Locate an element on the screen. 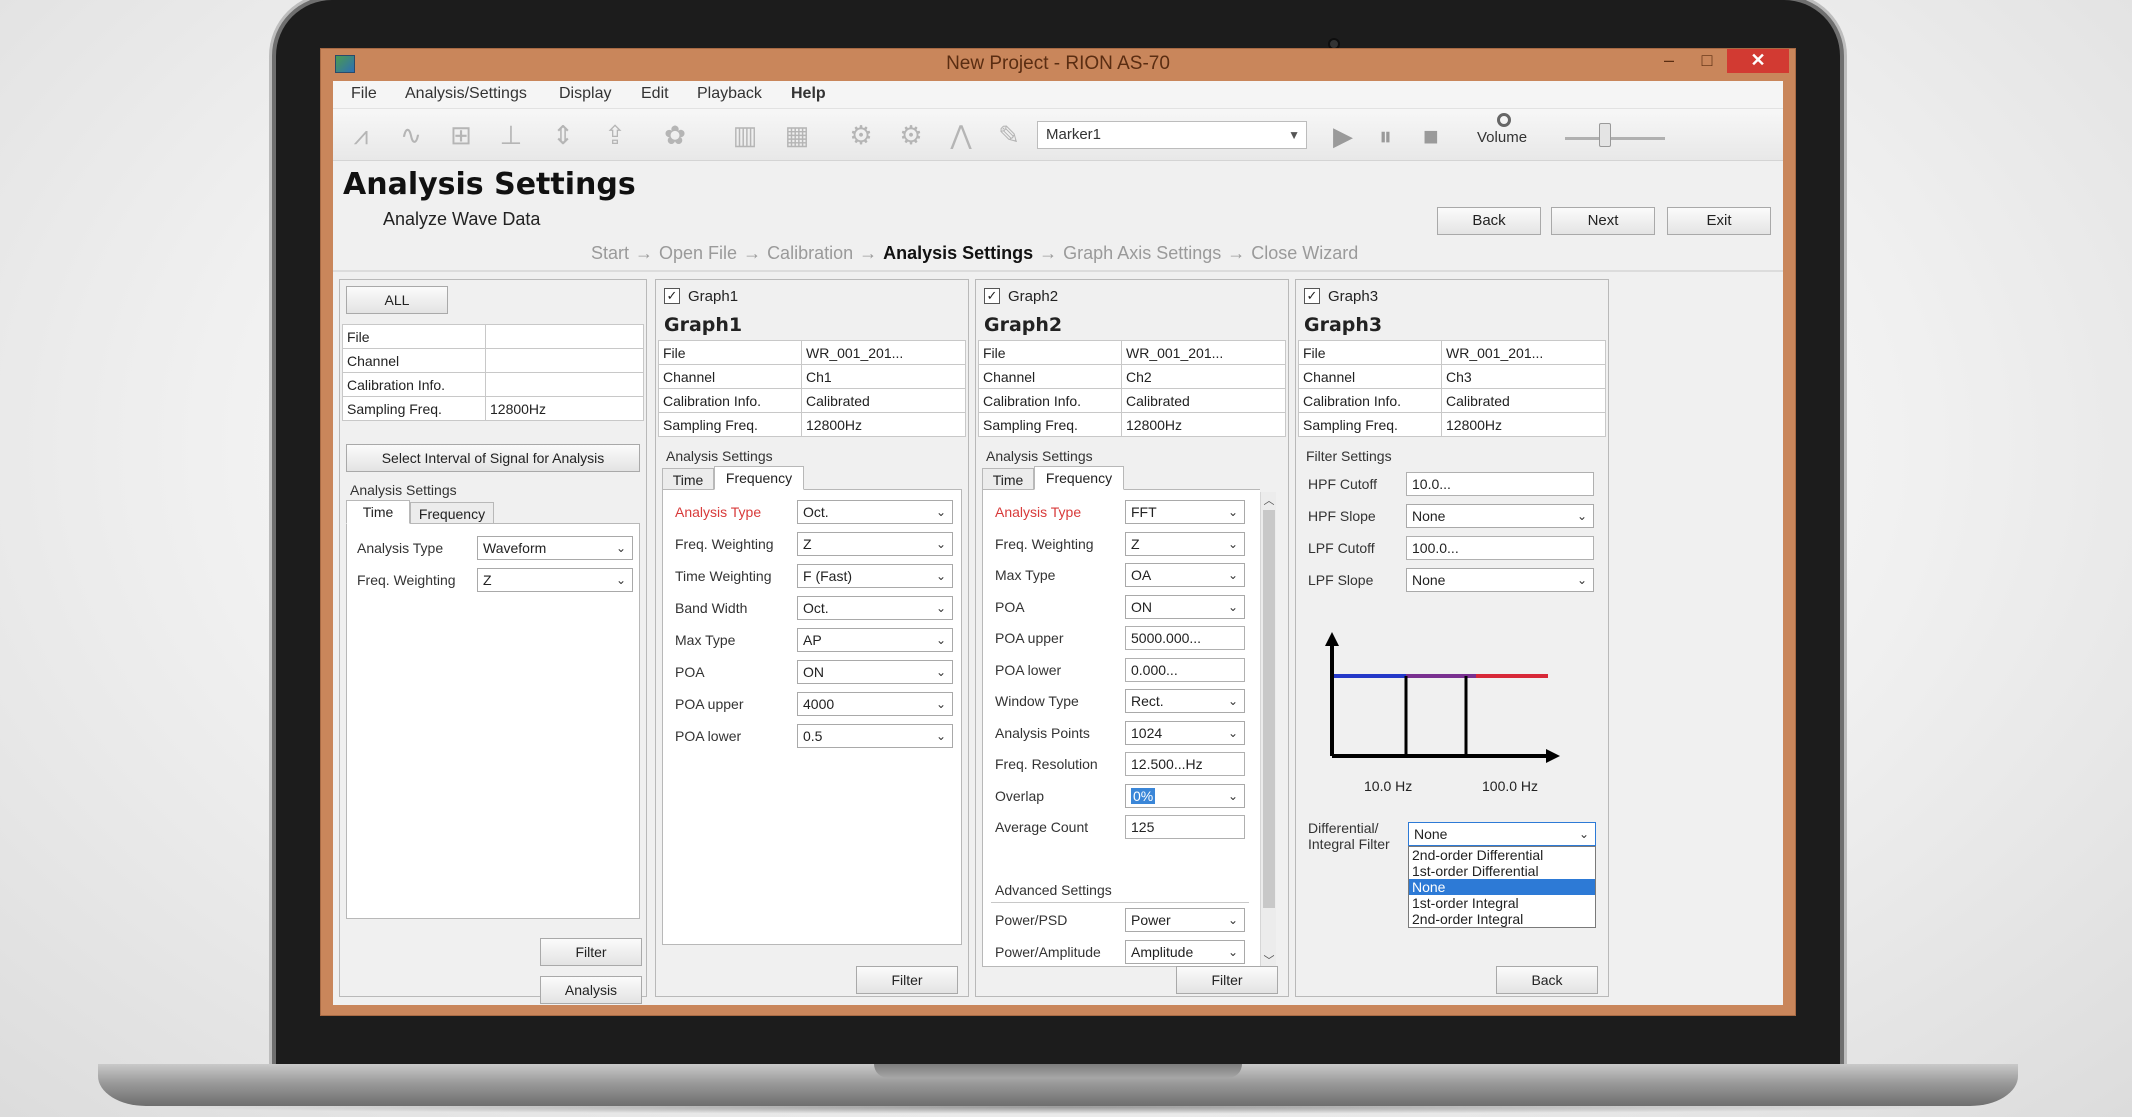  field-select: F (Fast) ⌄ is located at coordinates (875, 576).